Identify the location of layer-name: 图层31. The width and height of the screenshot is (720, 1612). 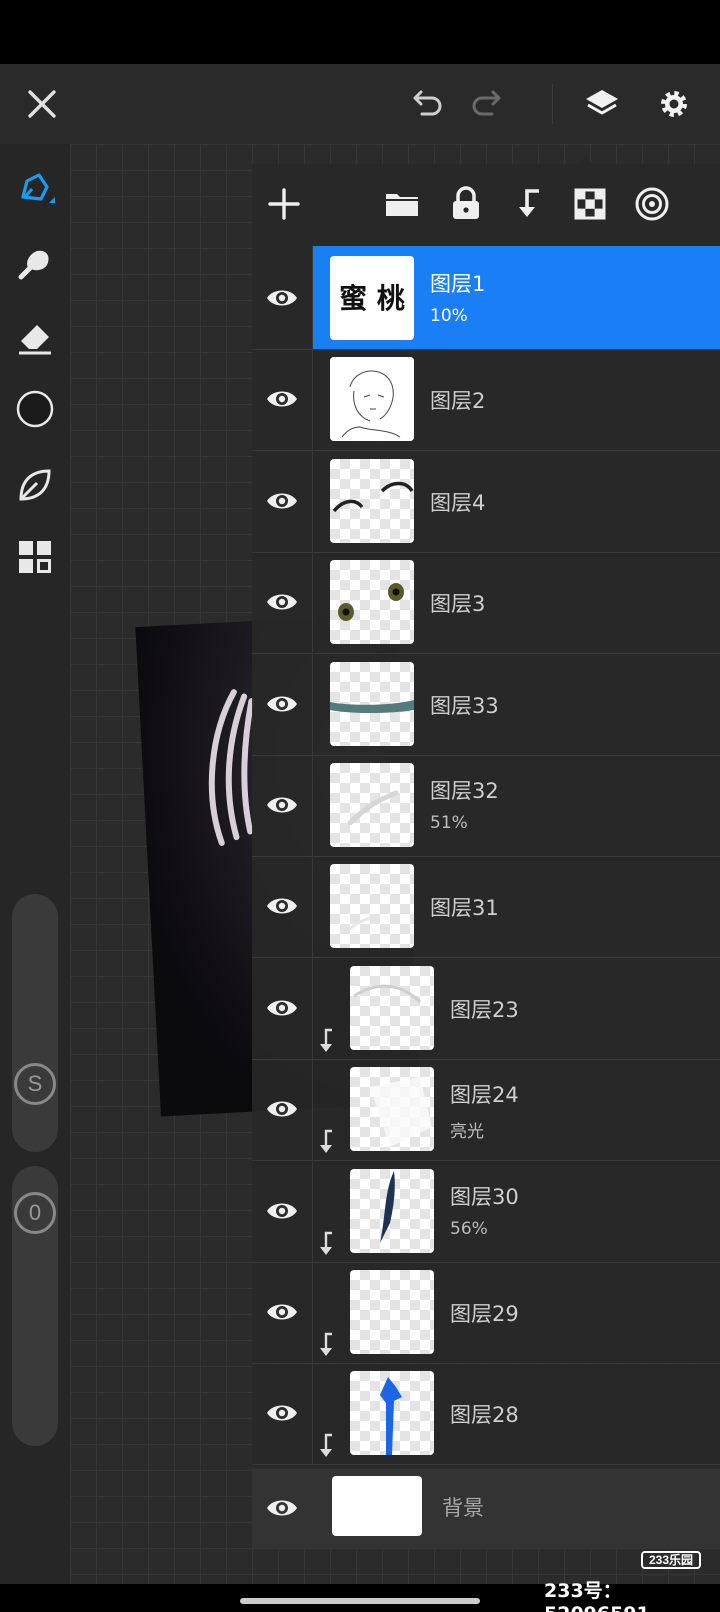
(464, 908).